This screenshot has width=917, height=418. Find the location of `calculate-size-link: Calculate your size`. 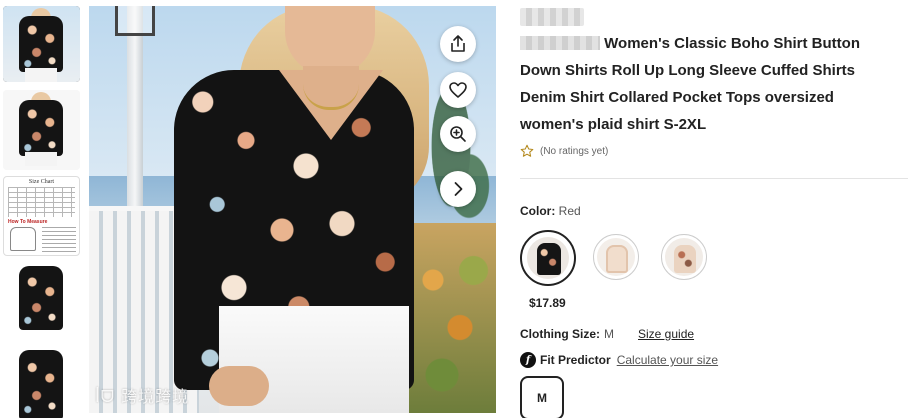

calculate-size-link: Calculate your size is located at coordinates (667, 360).